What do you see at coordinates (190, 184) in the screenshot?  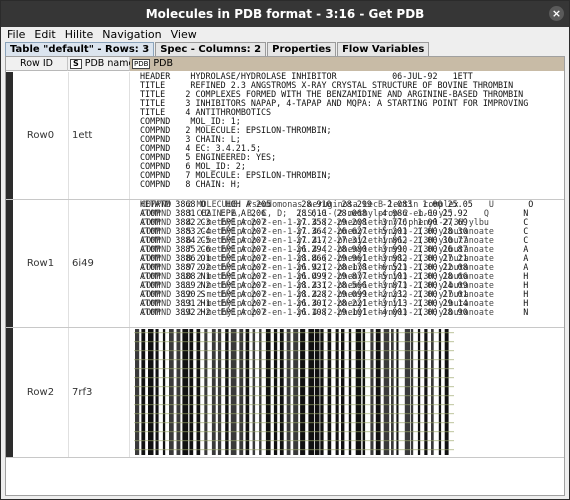 I see `pdb-line: COMPND 8 CHAIN: H;` at bounding box center [190, 184].